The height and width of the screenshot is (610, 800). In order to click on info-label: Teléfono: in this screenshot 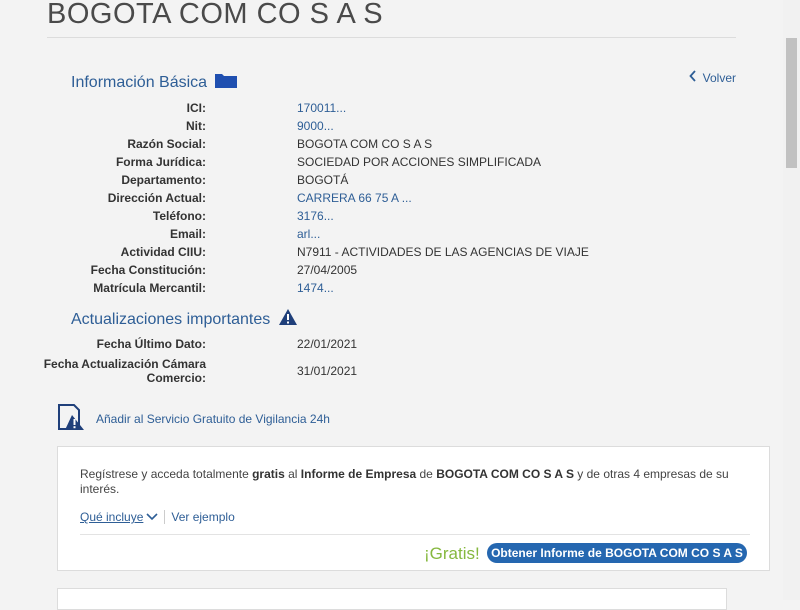, I will do `click(179, 216)`.